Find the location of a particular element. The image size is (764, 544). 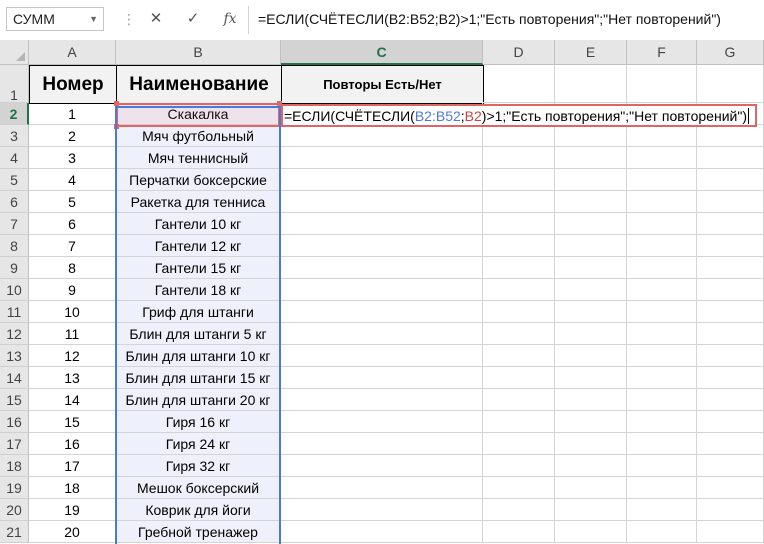

cell-number: 9 is located at coordinates (72, 290).